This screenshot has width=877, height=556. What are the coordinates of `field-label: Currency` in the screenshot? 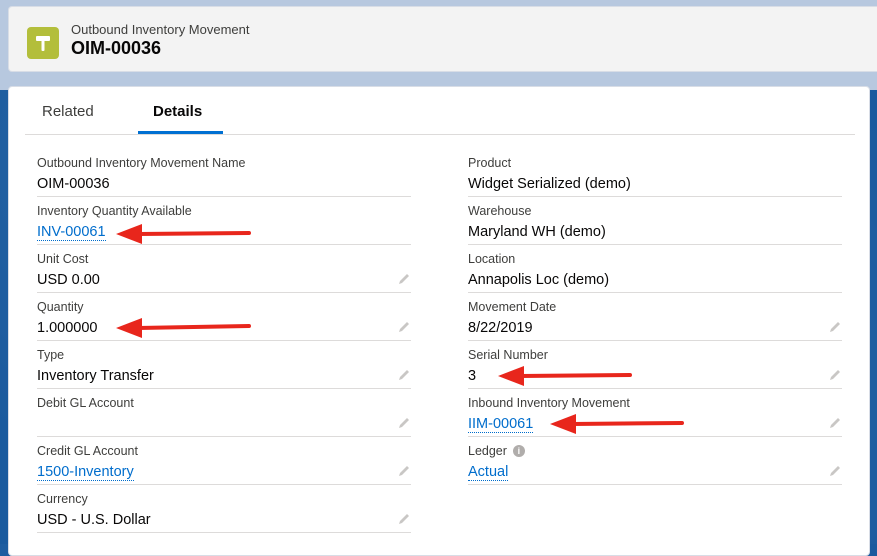 It's located at (62, 499).